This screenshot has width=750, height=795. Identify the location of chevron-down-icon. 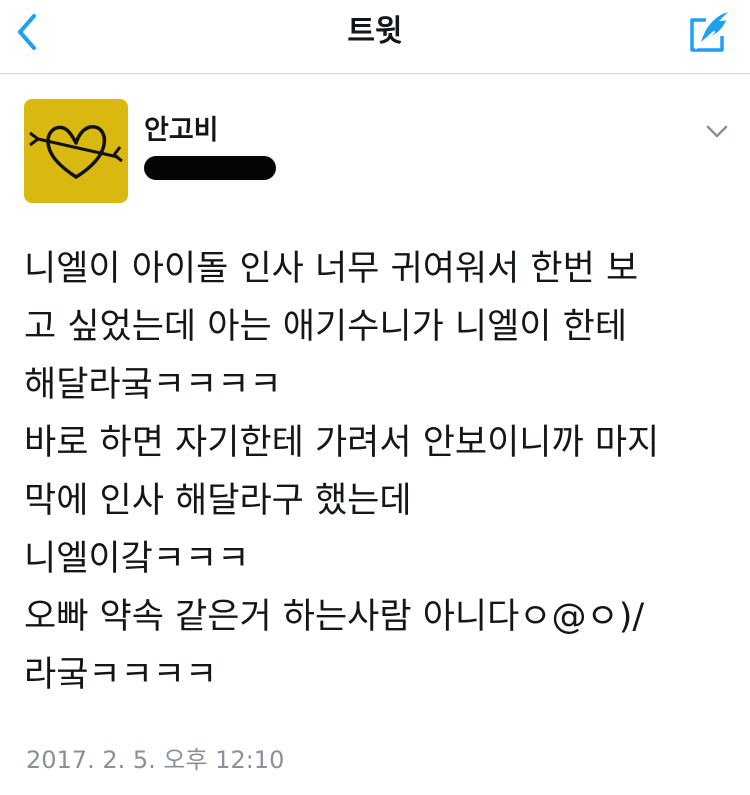
(717, 131).